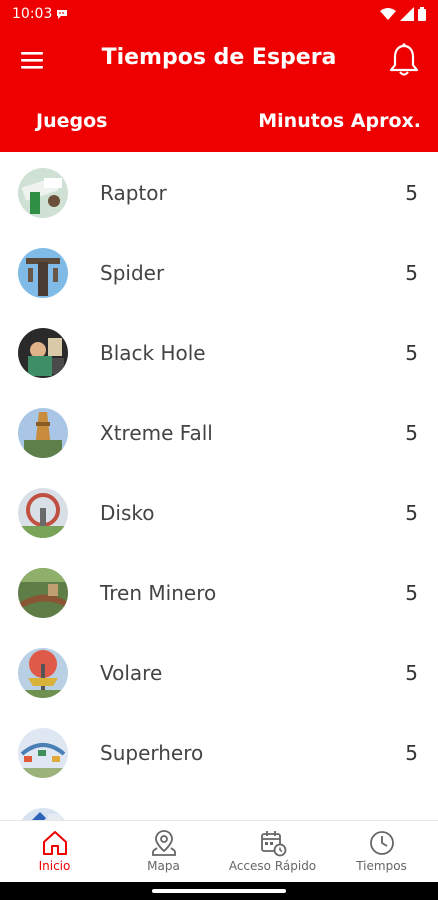  I want to click on system-navigation-bar, so click(219, 891).